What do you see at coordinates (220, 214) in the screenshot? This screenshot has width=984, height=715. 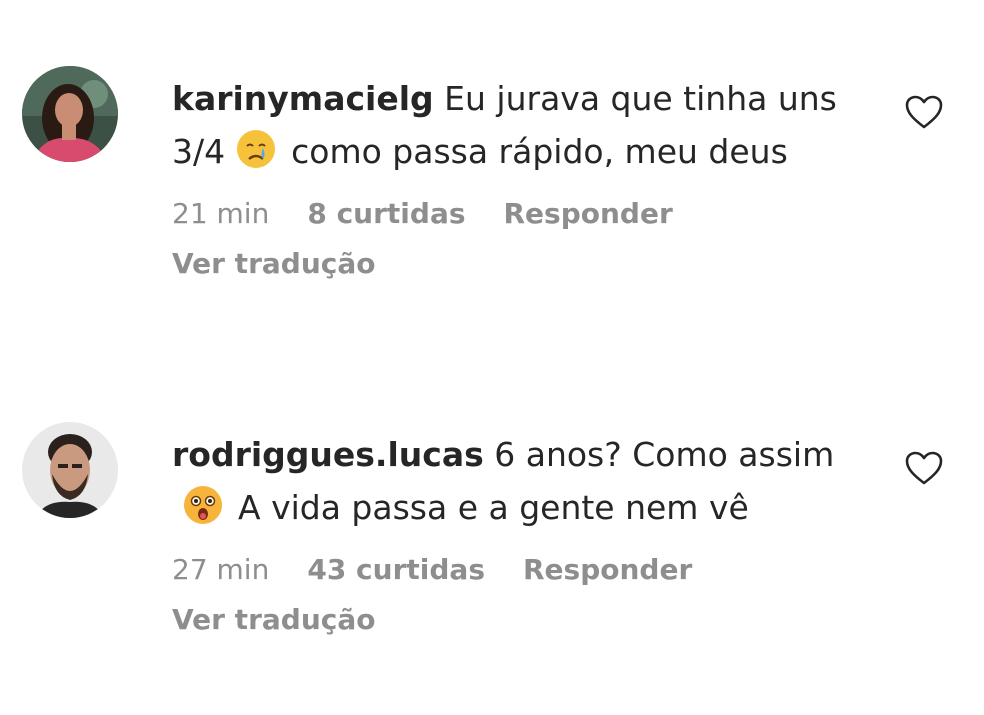 I see `comment-time: 21 min` at bounding box center [220, 214].